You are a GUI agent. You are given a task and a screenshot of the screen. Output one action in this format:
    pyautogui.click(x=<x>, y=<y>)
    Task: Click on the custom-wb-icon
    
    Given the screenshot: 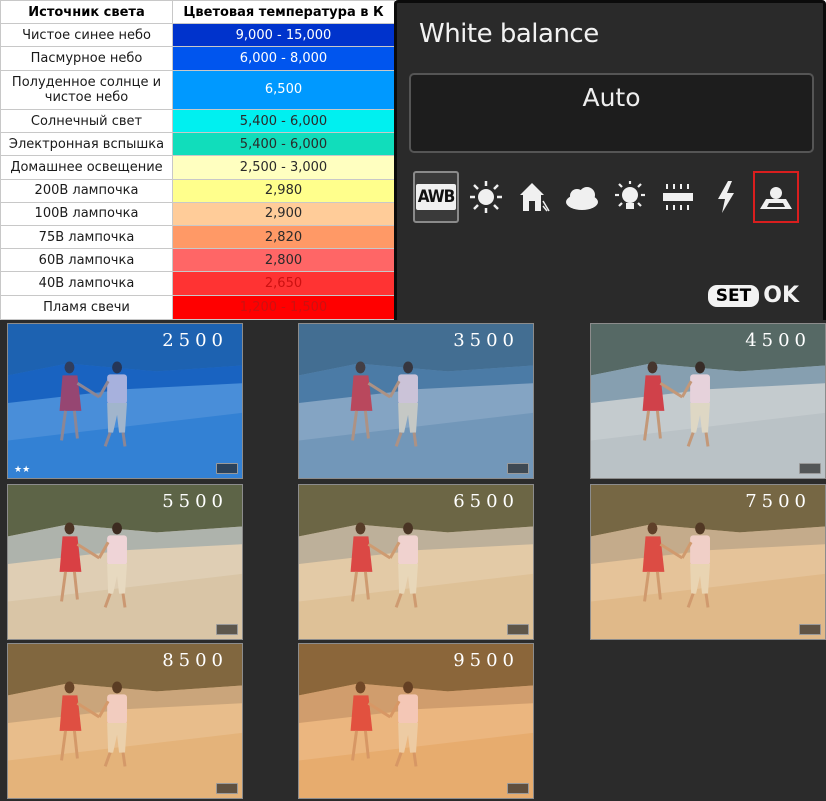 What is the action you would take?
    pyautogui.click(x=776, y=197)
    